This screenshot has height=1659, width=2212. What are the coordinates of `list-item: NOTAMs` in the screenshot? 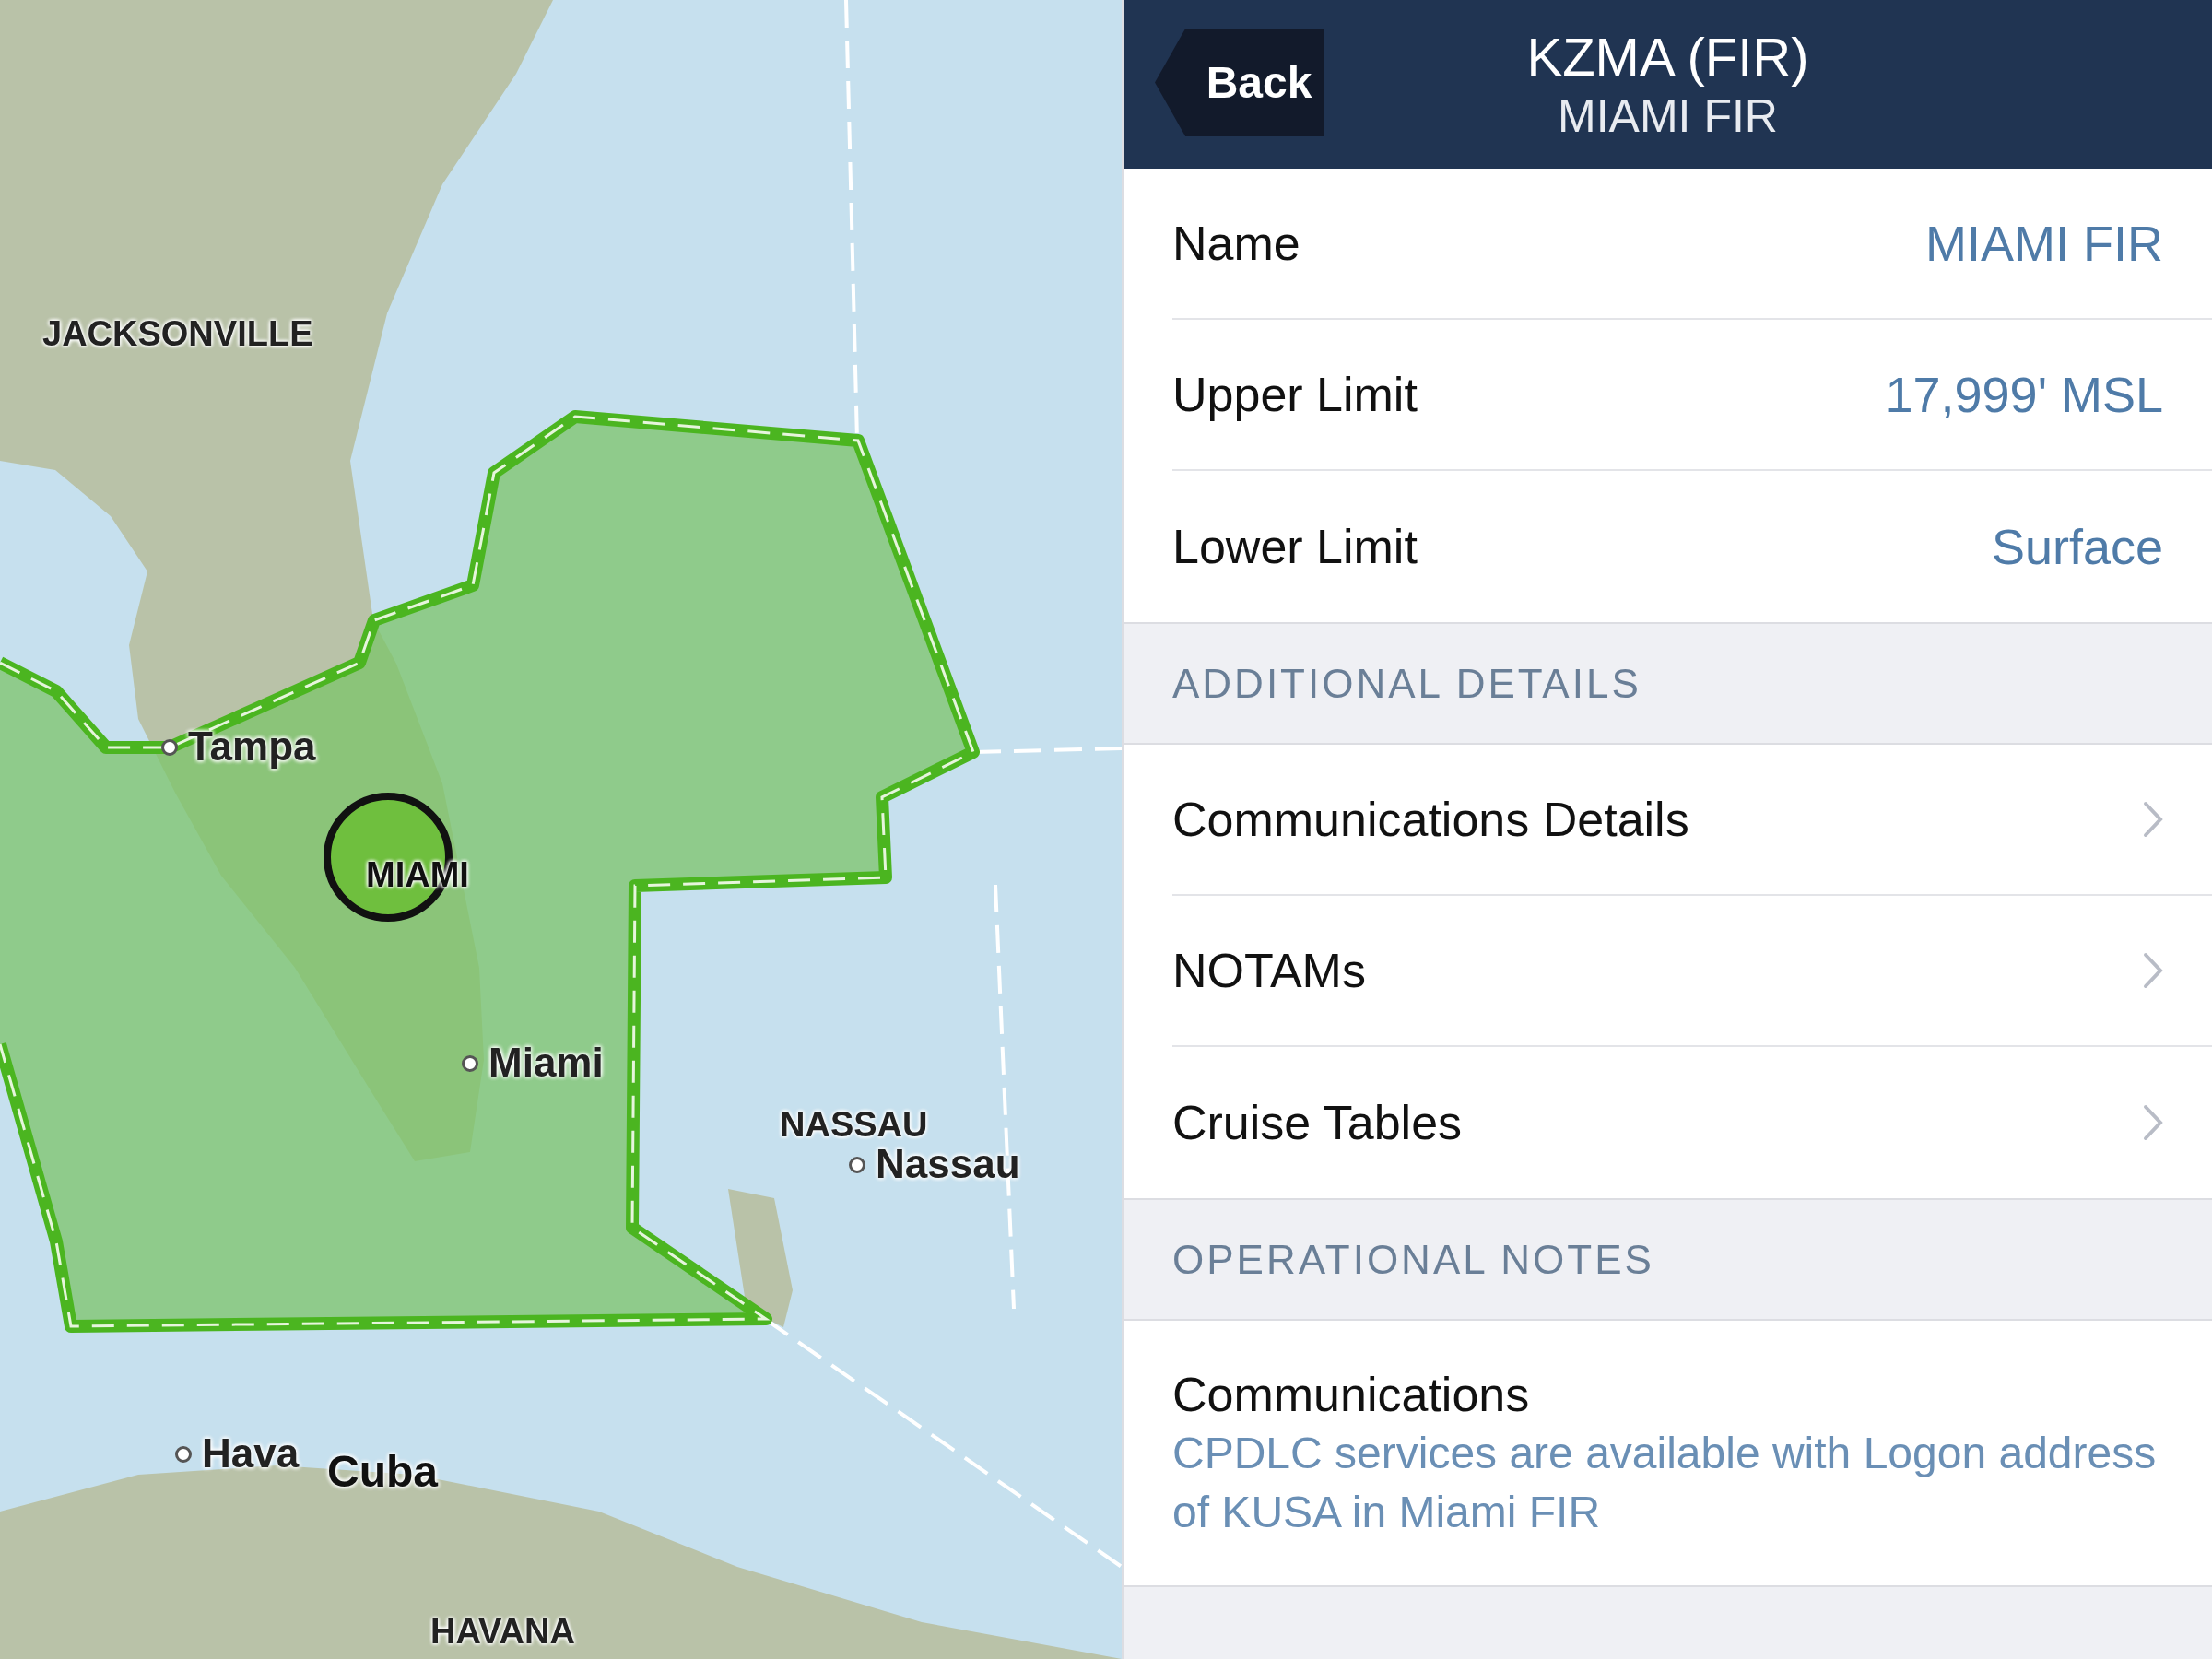 It's located at (1692, 971).